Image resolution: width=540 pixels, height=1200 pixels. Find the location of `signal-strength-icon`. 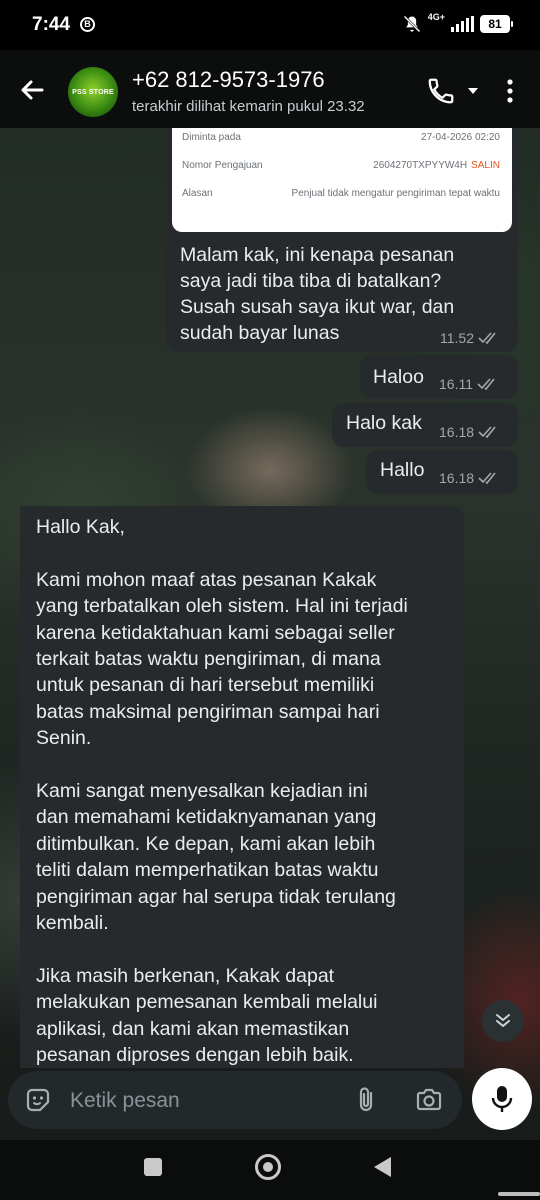

signal-strength-icon is located at coordinates (462, 24).